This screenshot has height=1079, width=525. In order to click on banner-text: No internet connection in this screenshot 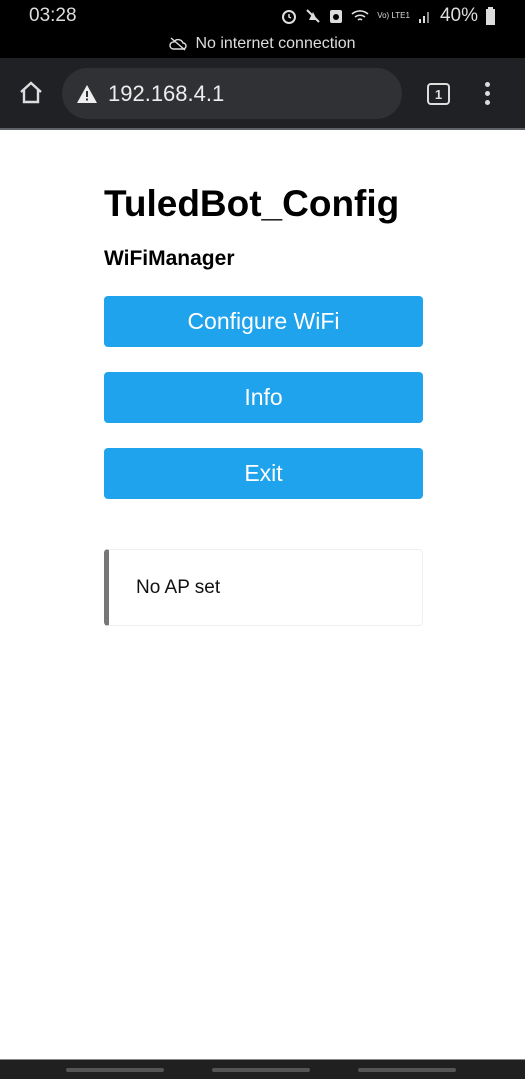, I will do `click(275, 43)`.